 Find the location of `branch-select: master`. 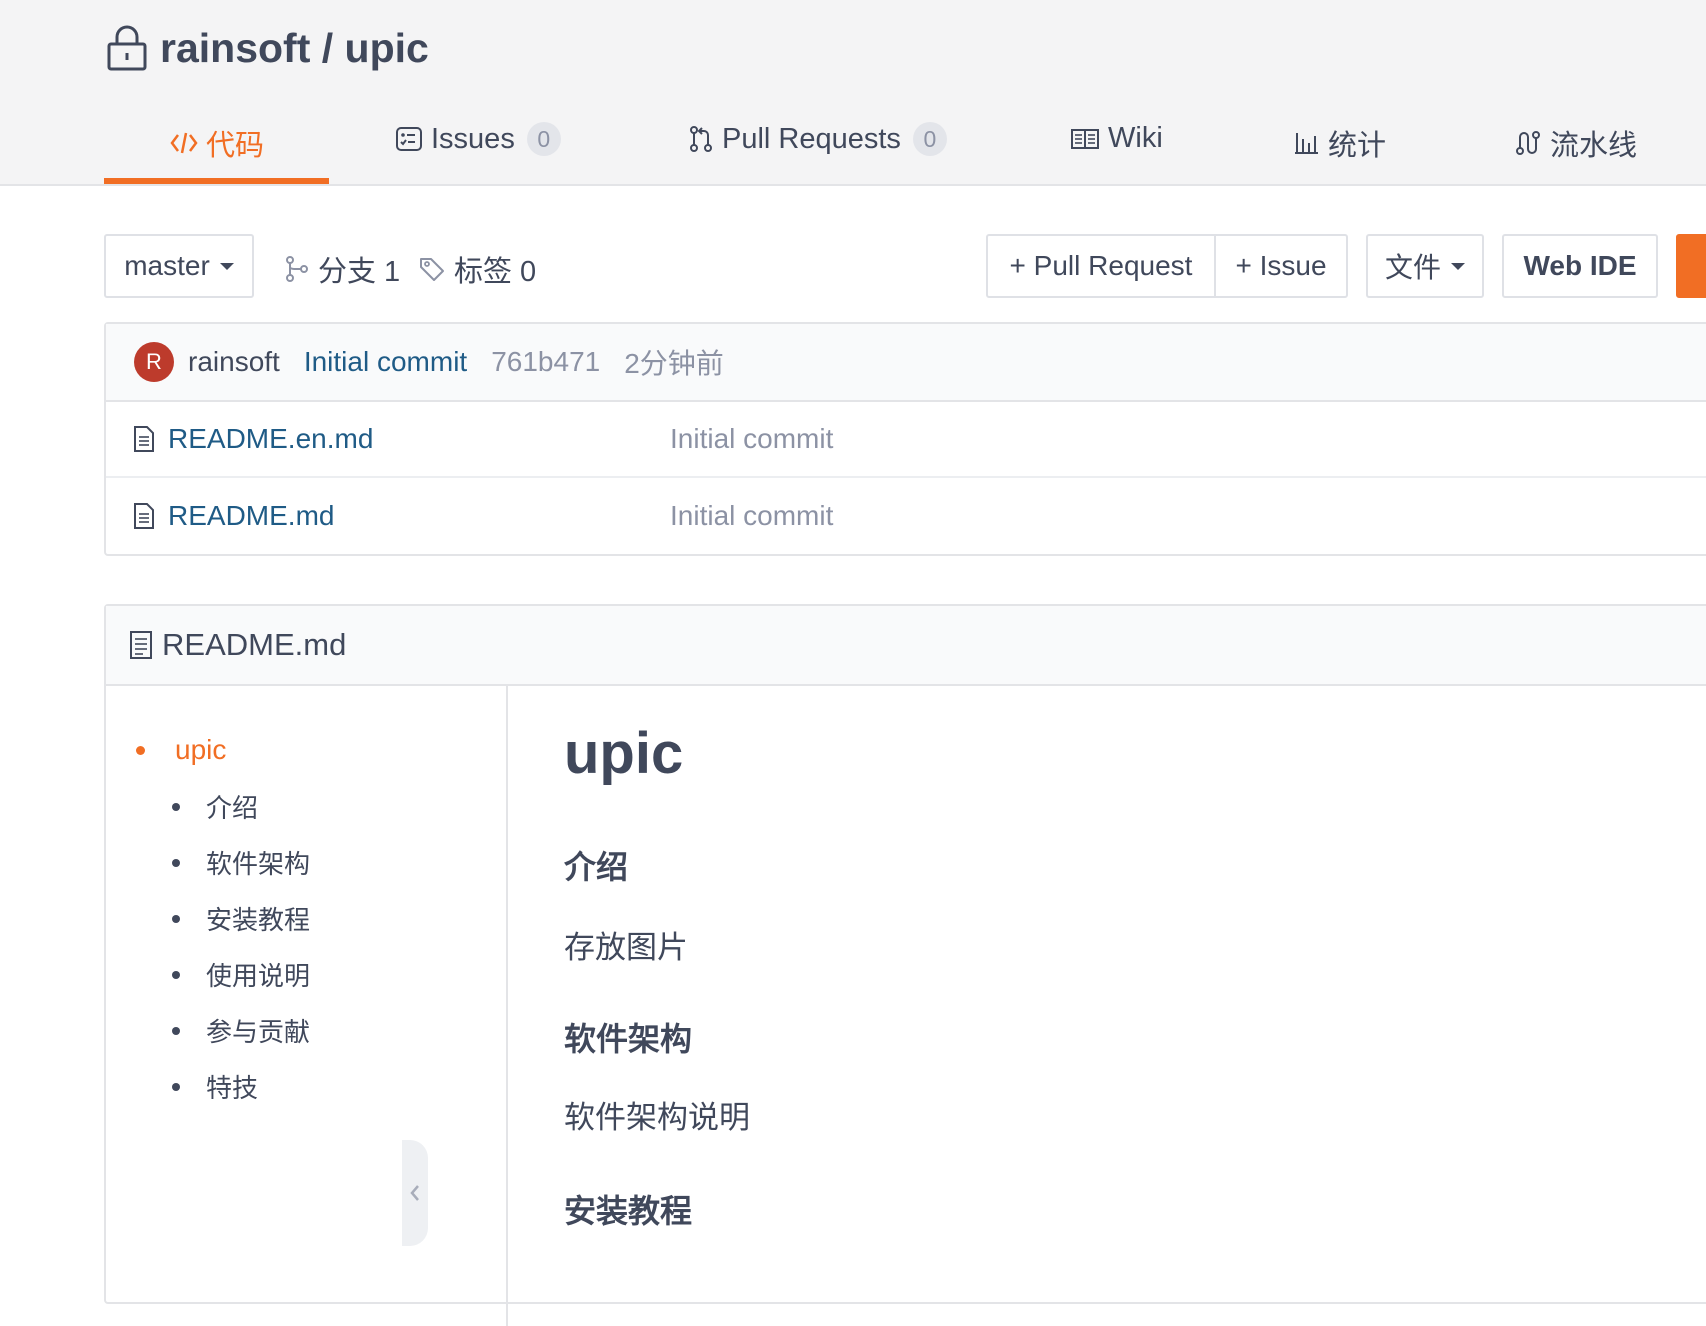

branch-select: master is located at coordinates (179, 266).